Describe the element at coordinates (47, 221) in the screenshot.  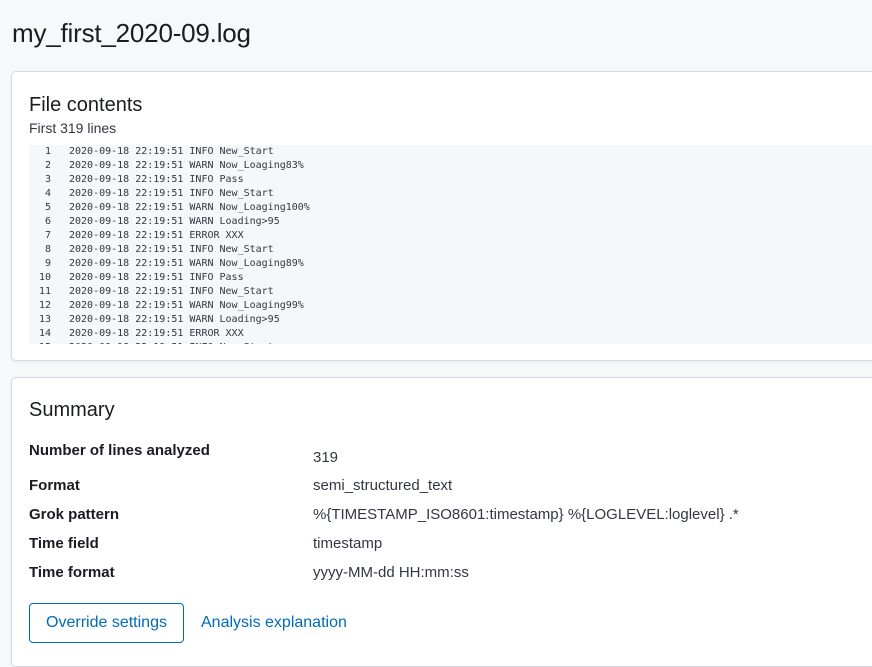
I see `code-line-number: 6` at that location.